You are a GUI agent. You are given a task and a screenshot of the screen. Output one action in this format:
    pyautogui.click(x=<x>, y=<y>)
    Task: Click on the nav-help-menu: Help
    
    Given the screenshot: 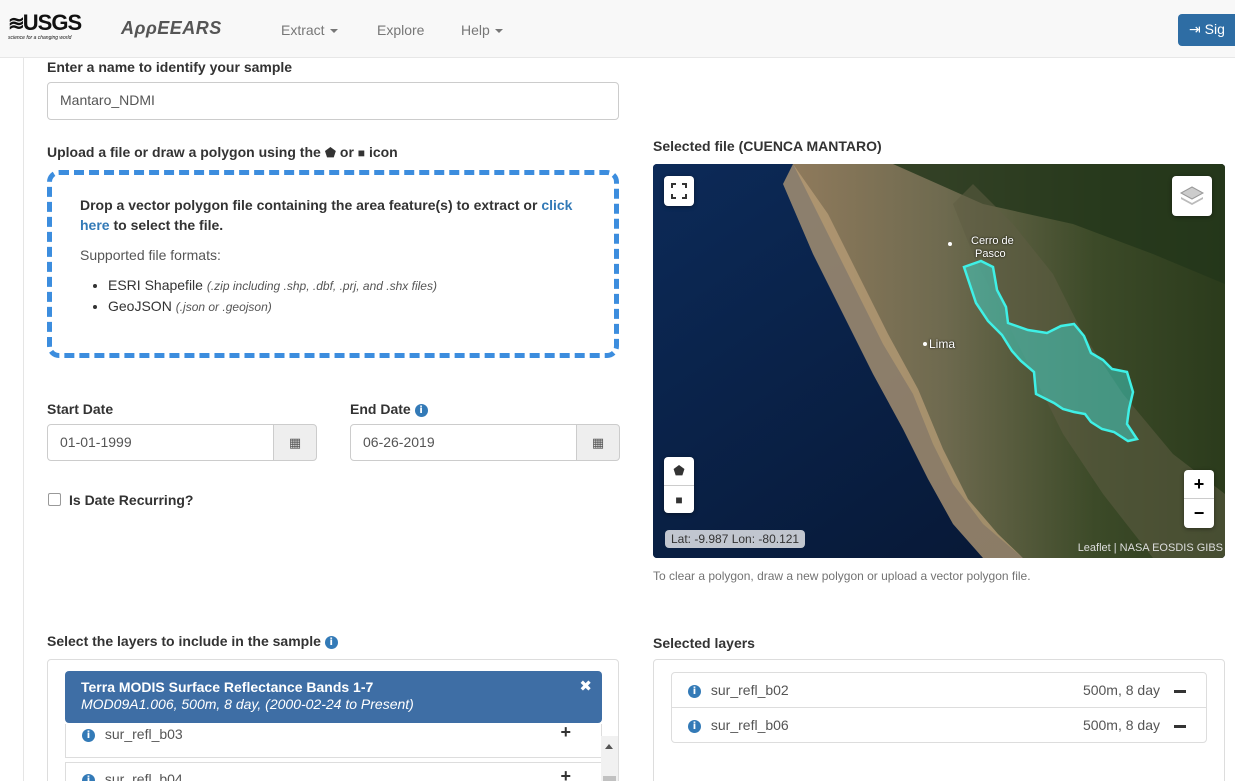 What is the action you would take?
    pyautogui.click(x=482, y=30)
    